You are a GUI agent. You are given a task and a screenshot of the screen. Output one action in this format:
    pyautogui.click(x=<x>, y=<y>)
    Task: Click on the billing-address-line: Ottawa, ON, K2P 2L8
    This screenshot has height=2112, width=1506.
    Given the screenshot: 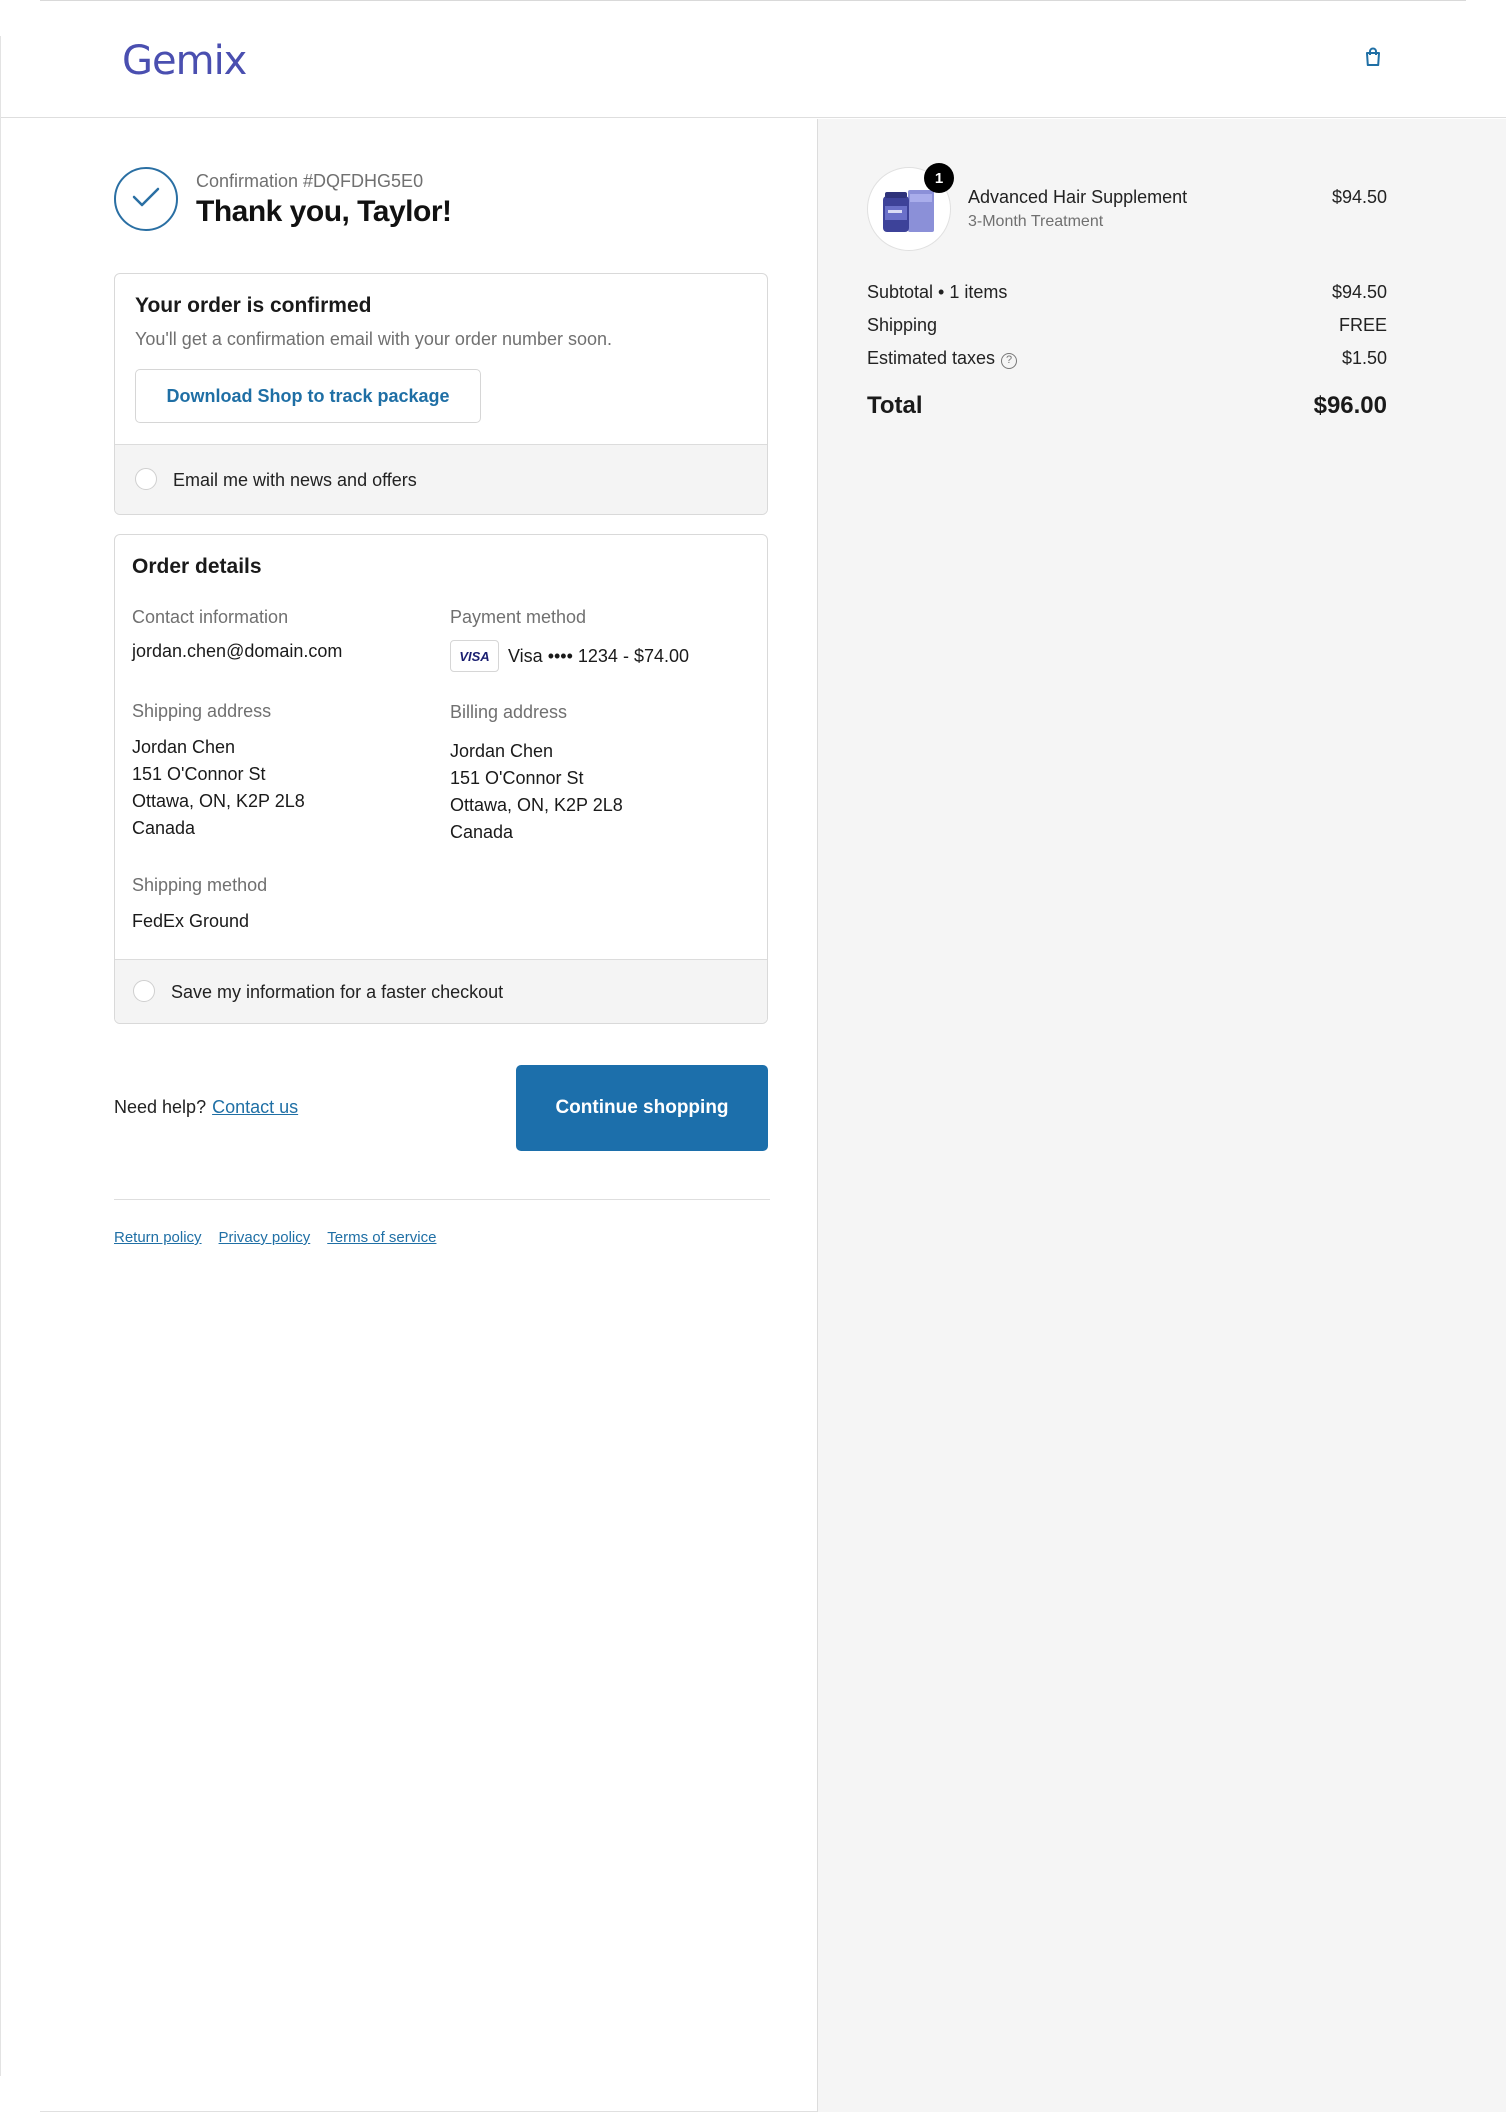 What is the action you would take?
    pyautogui.click(x=536, y=805)
    